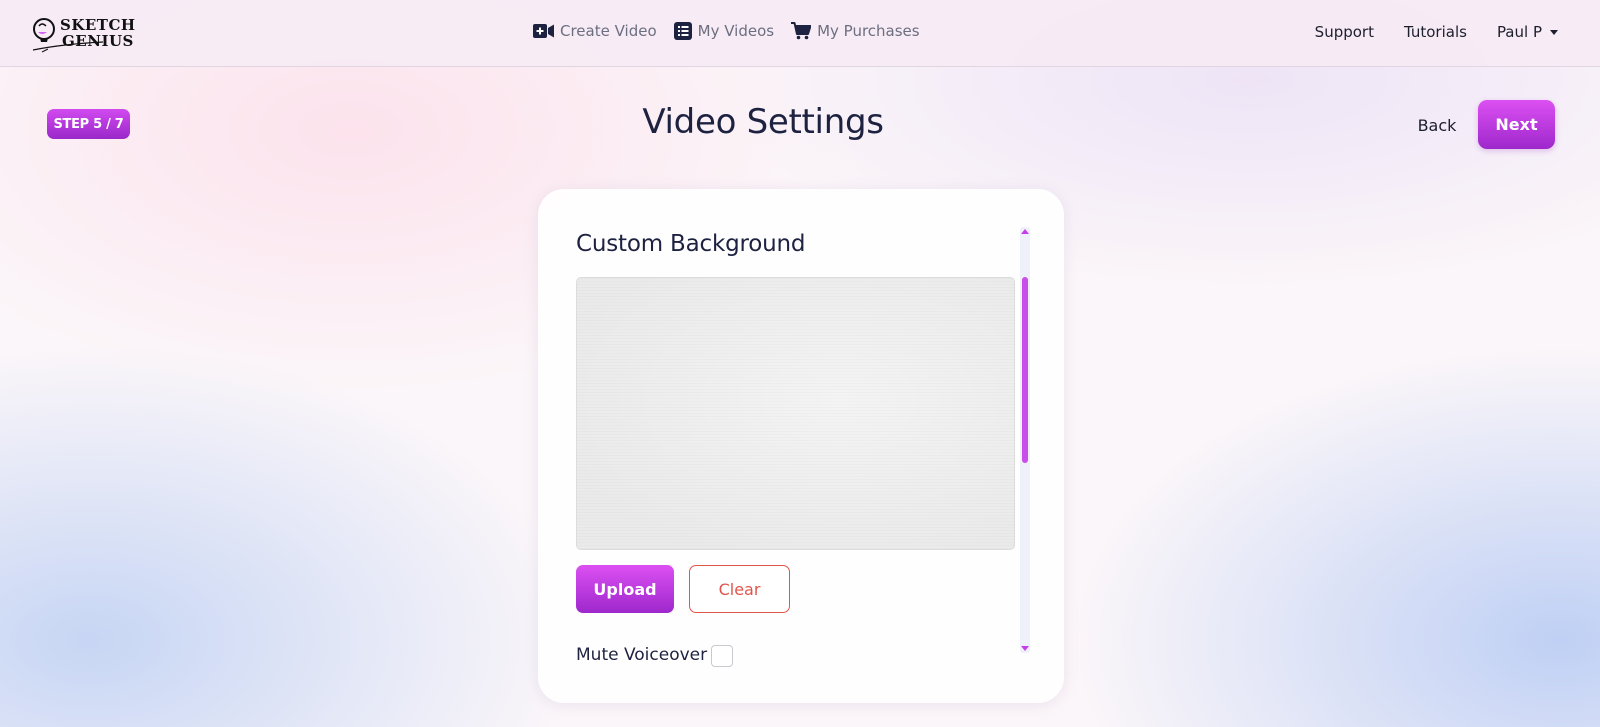 This screenshot has height=727, width=1600. I want to click on card-scrollbar, so click(1025, 440).